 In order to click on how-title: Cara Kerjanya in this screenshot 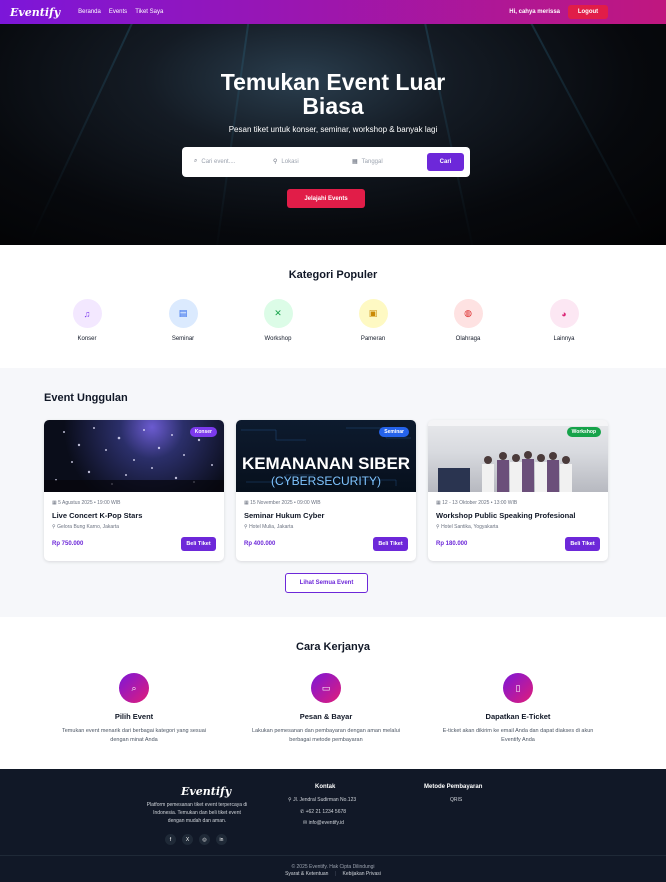, I will do `click(333, 647)`.